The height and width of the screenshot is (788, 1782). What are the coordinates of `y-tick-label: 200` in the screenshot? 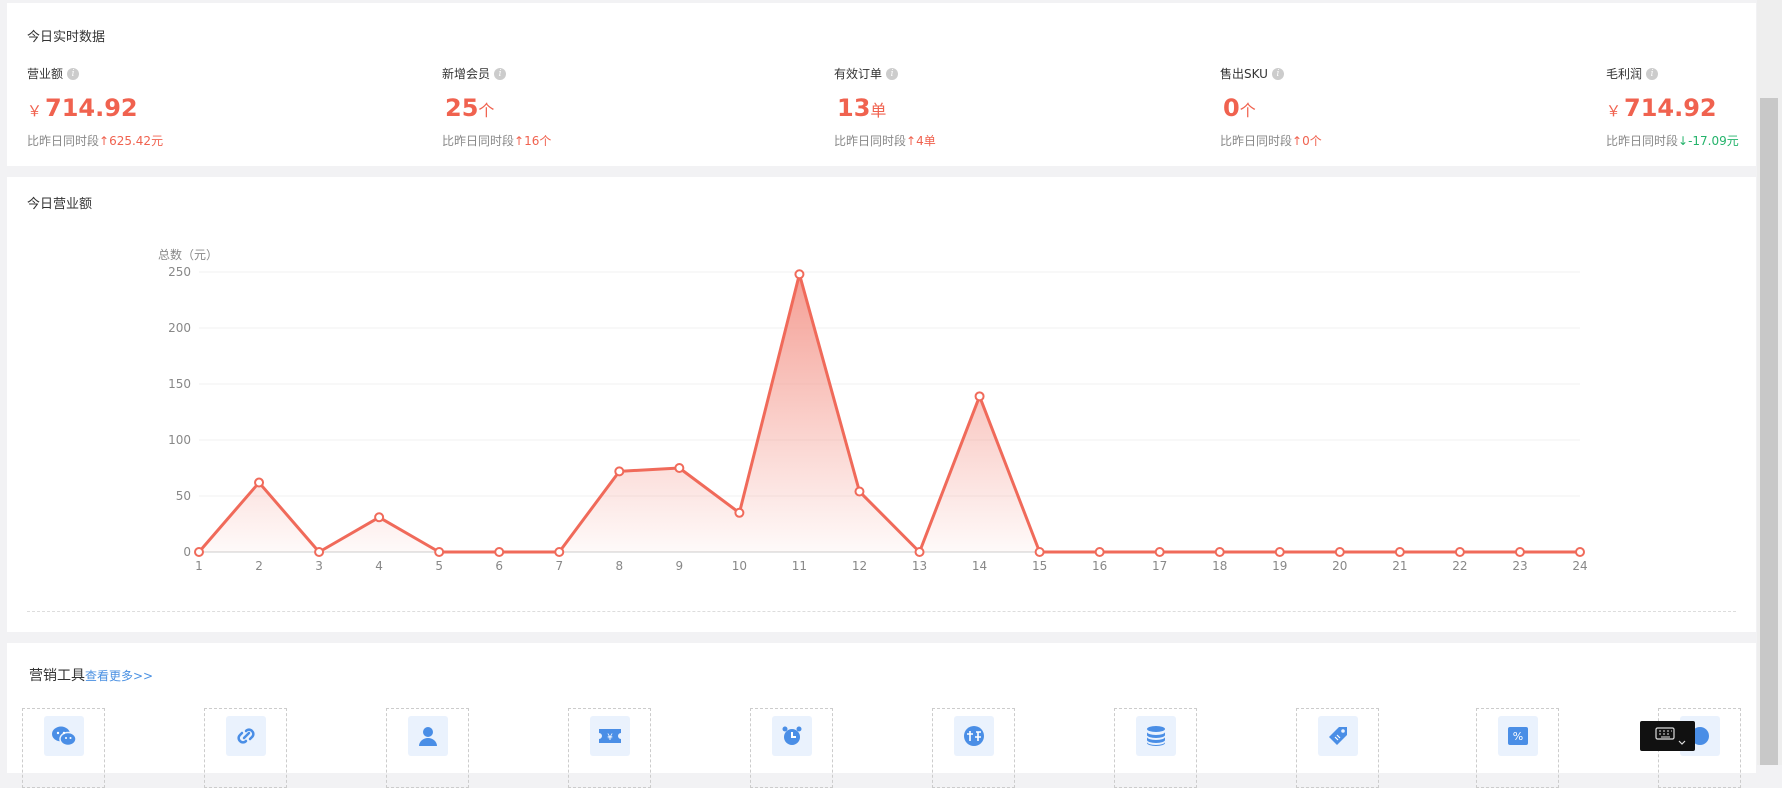 It's located at (179, 328).